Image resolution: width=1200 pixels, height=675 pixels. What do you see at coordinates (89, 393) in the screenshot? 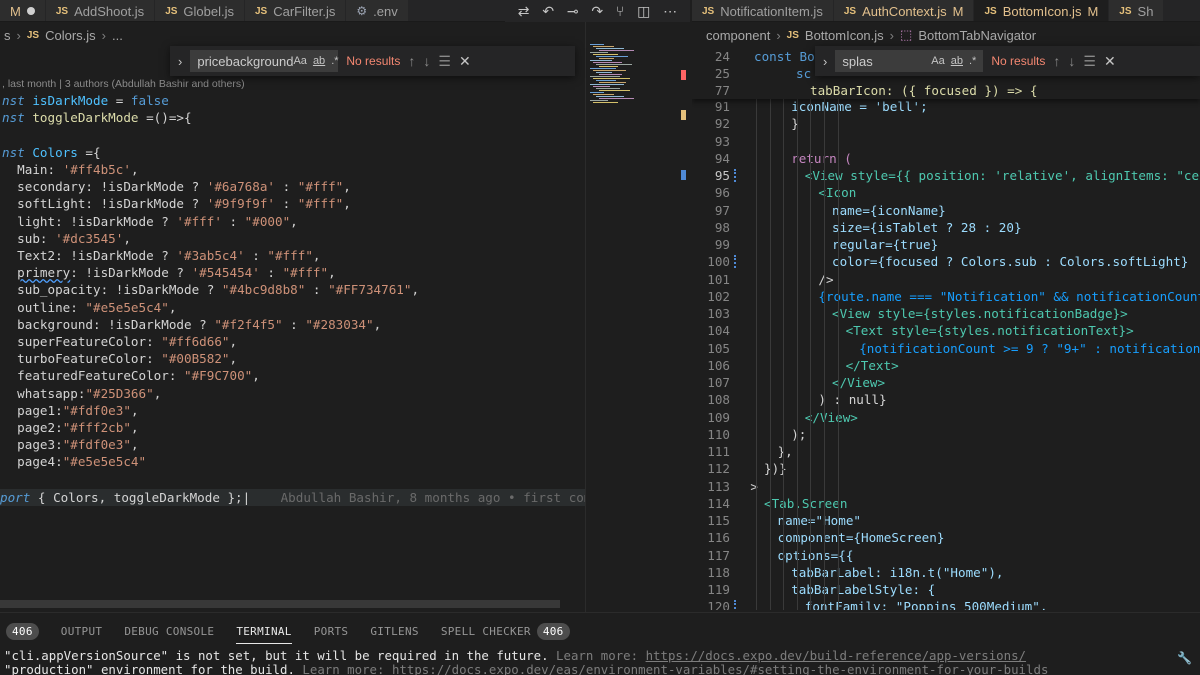
I see `color-property-line: whatsapp:"#25D366",` at bounding box center [89, 393].